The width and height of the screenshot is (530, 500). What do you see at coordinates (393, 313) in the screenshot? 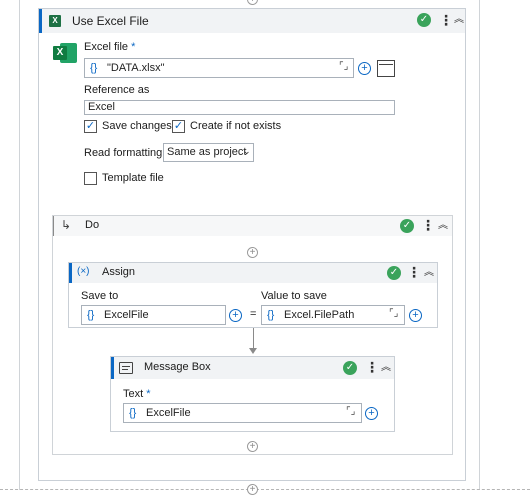
I see `value-expand-icon: ⌜⌟` at bounding box center [393, 313].